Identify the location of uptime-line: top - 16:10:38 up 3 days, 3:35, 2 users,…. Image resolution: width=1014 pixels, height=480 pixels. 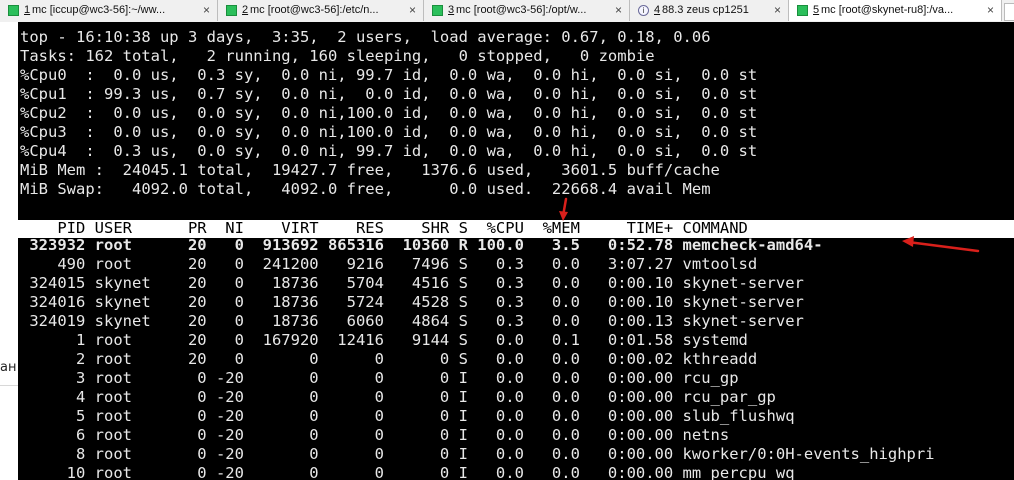
(365, 37).